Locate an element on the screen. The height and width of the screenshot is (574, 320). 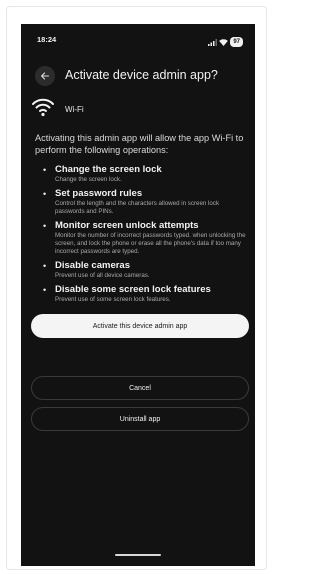
permission-title: Monitor screen unlock attempts is located at coordinates (127, 225).